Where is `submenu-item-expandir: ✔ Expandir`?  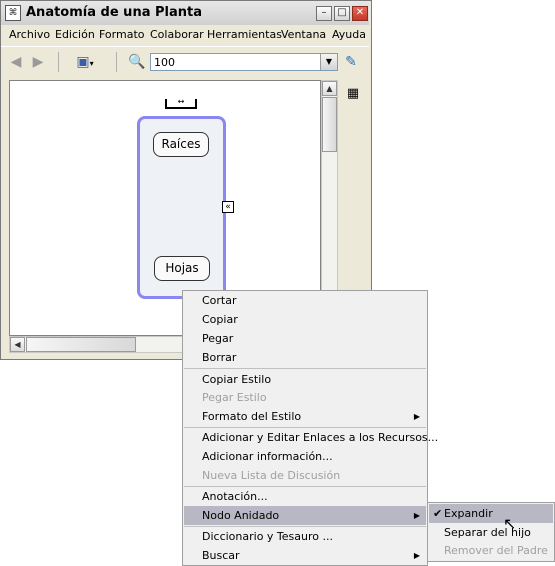
submenu-item-expandir: ✔ Expandir is located at coordinates (491, 513).